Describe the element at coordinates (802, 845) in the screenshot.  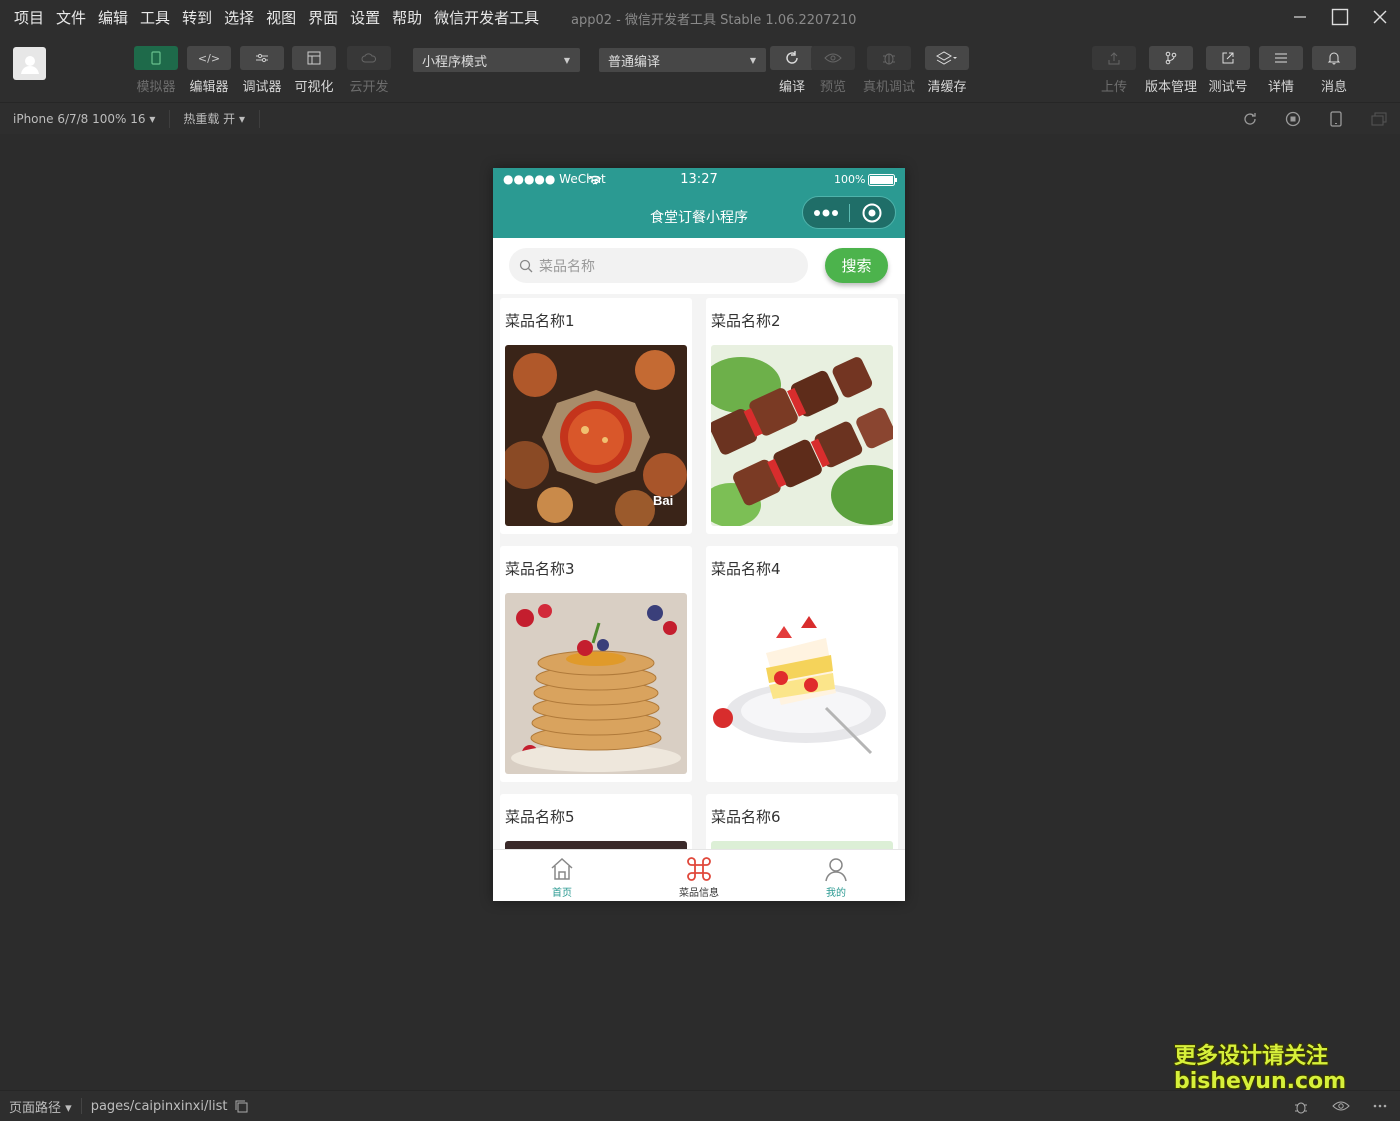
I see `green-food-photo` at that location.